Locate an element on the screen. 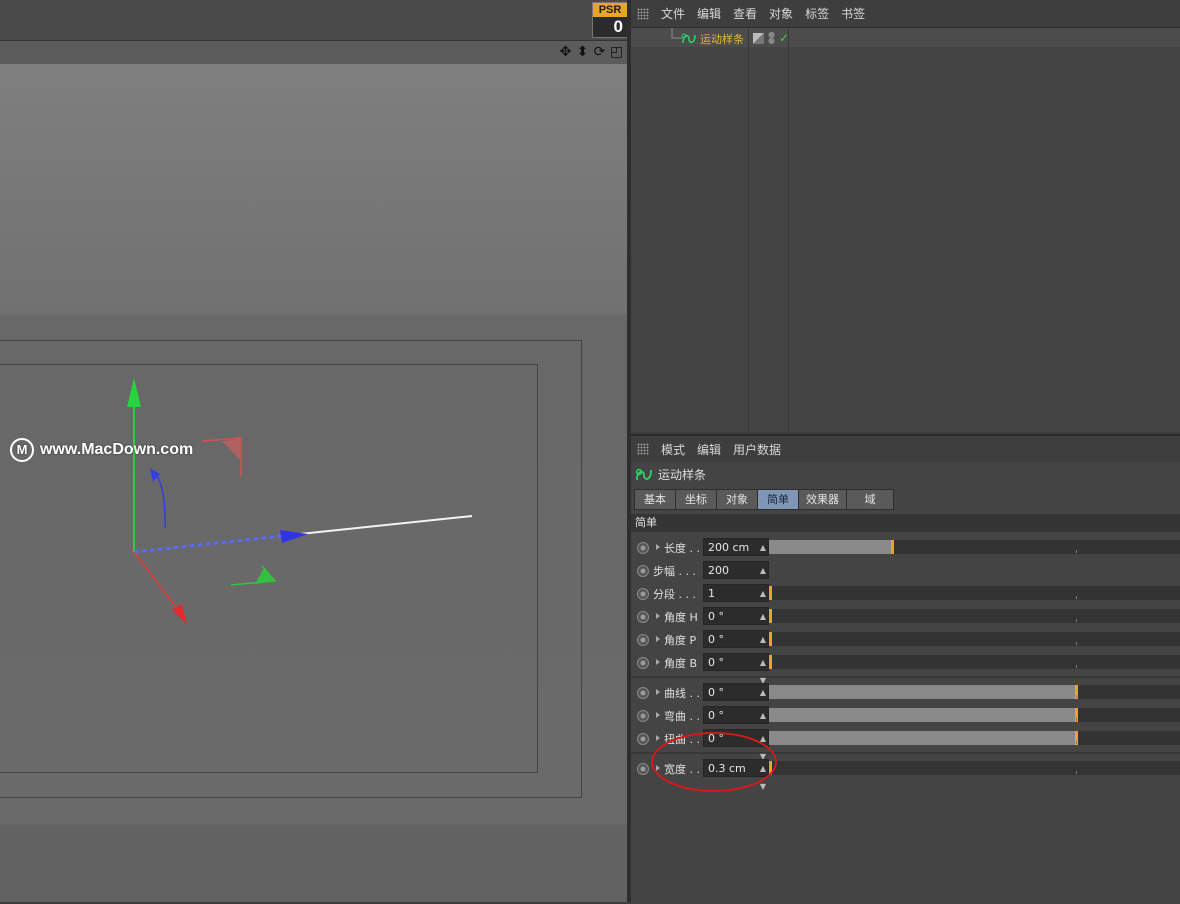 This screenshot has width=1180, height=904. param-row-step: 步幅 . . . 200▲▼ is located at coordinates (905, 576).